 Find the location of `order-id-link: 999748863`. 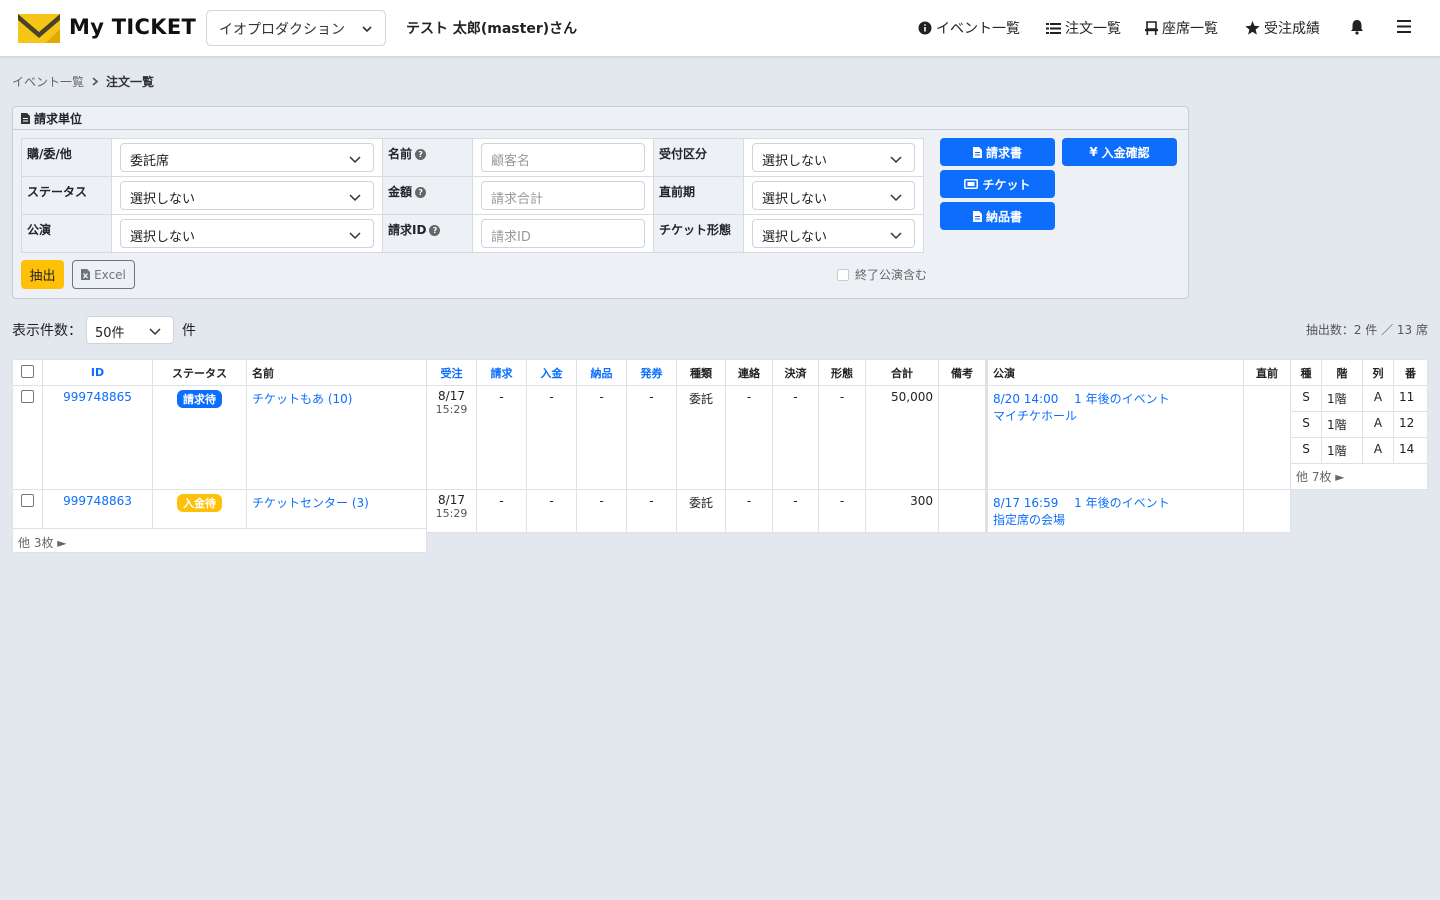

order-id-link: 999748863 is located at coordinates (97, 501).